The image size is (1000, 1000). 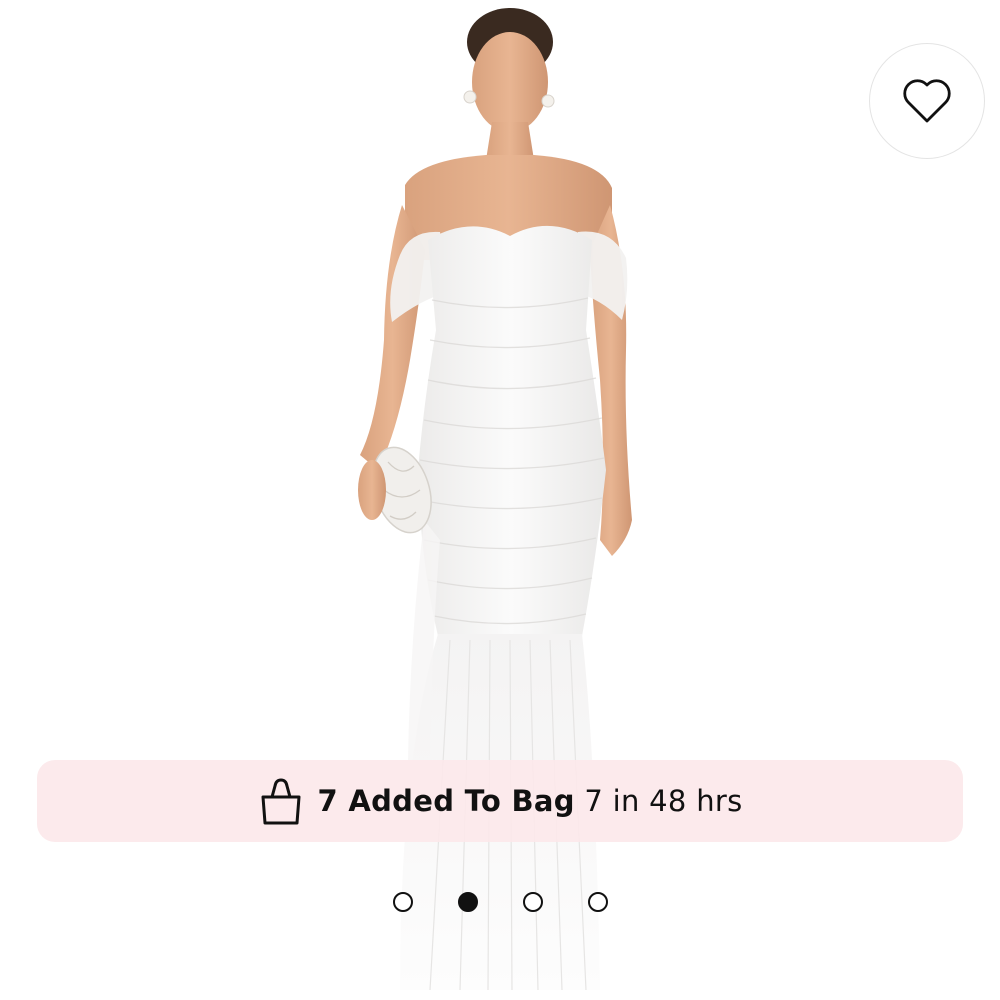 I want to click on wishlist-button, so click(x=927, y=101).